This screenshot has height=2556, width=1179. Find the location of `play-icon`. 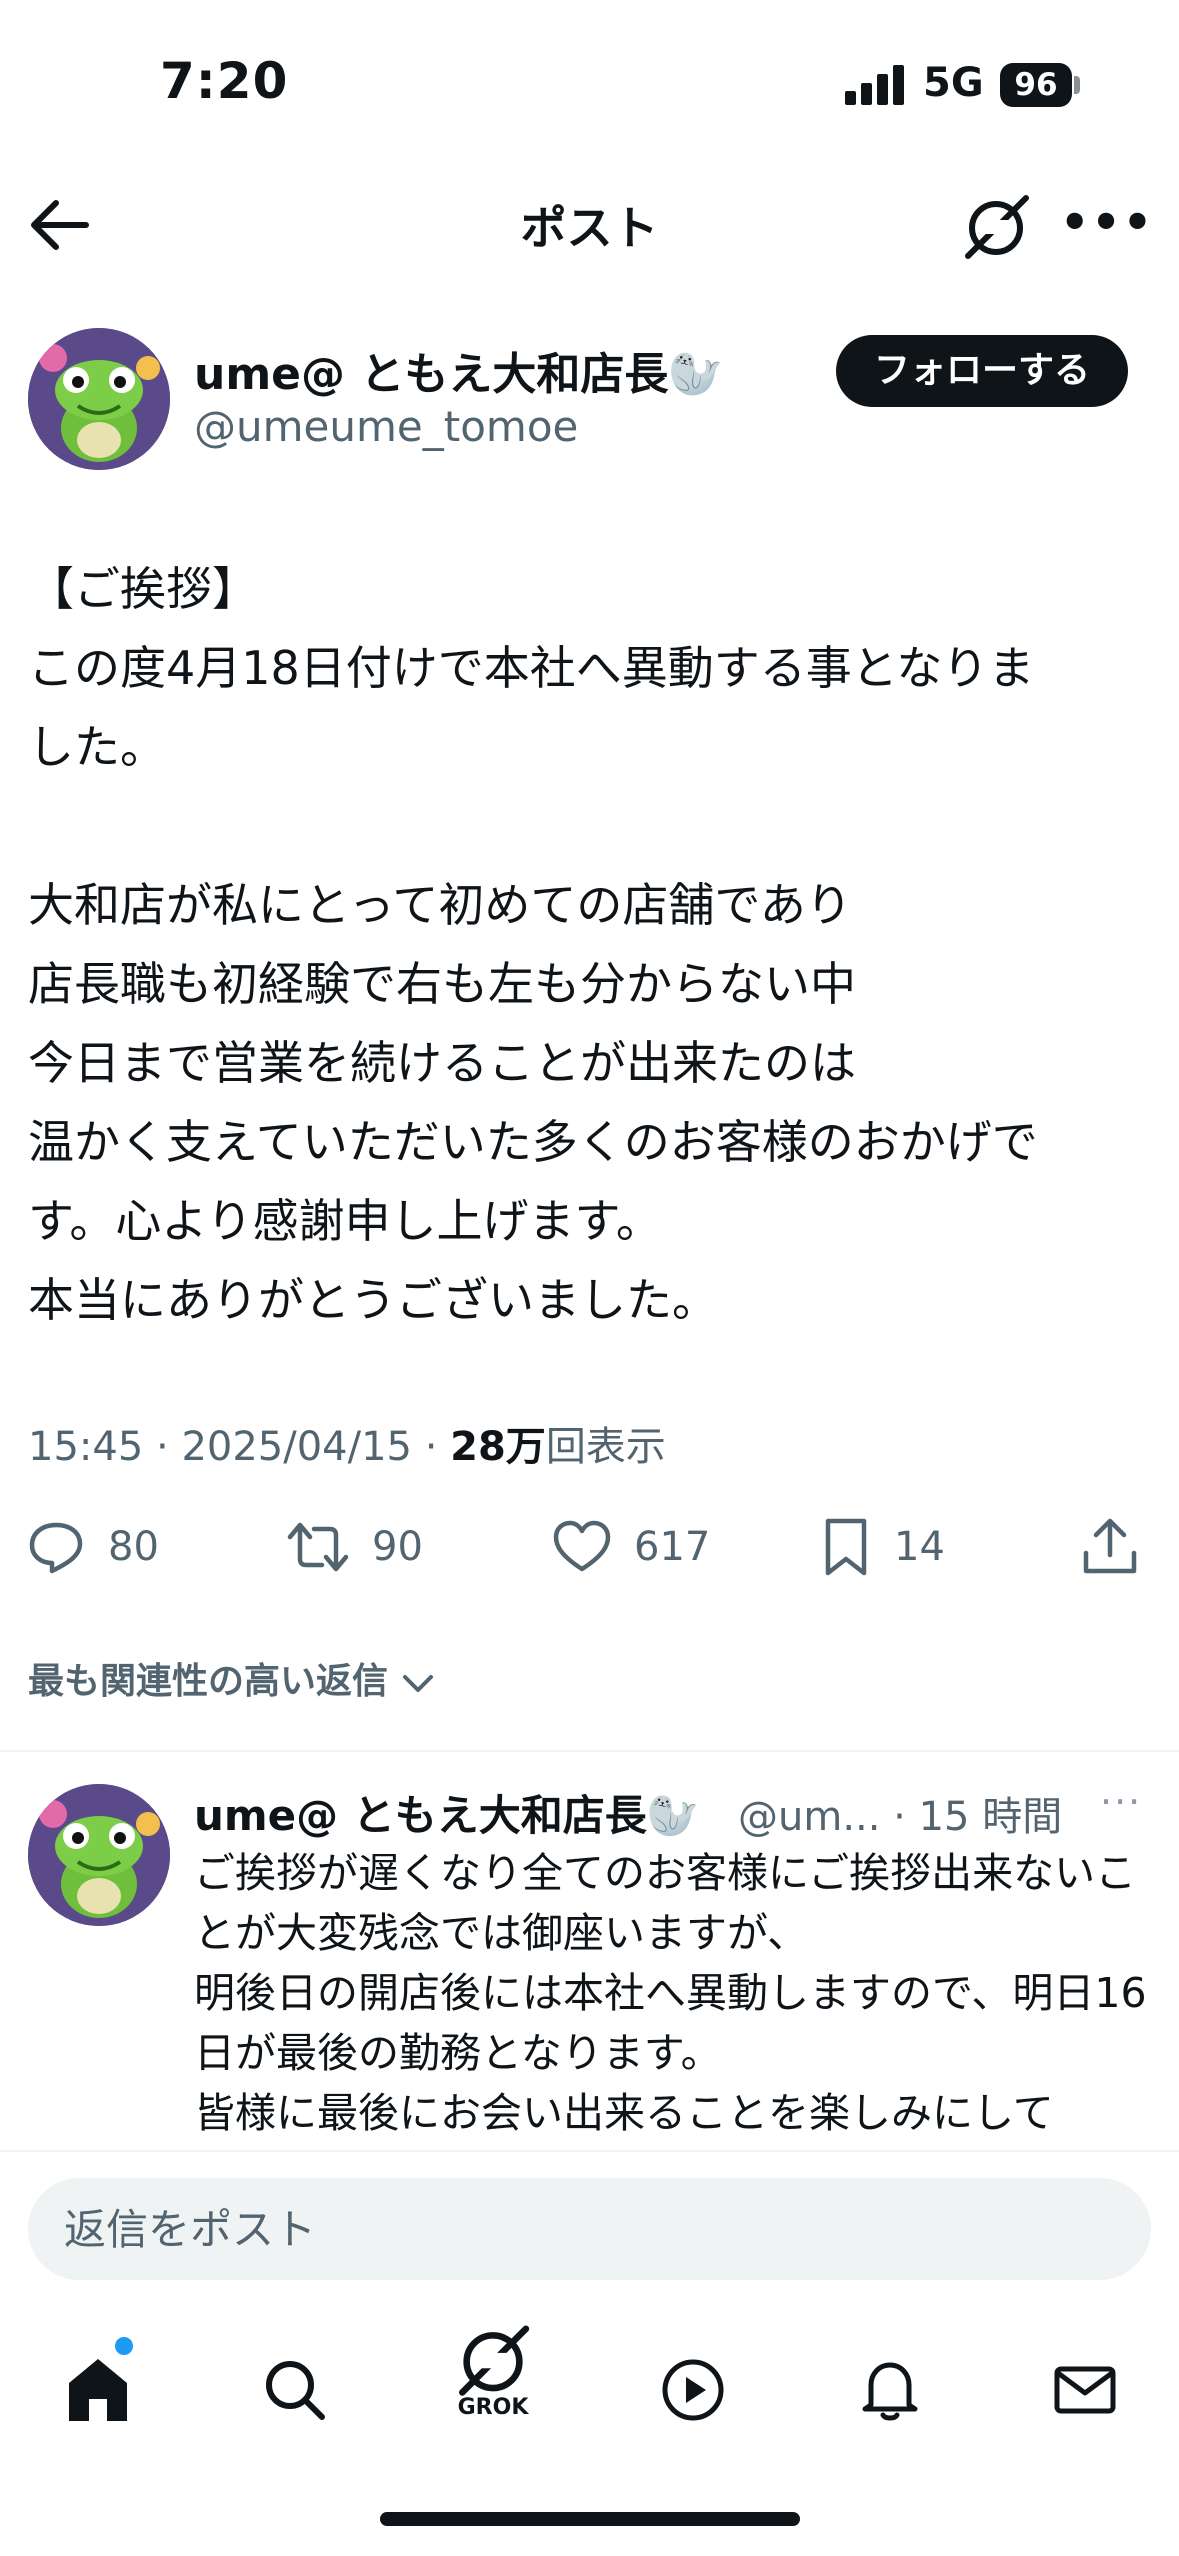

play-icon is located at coordinates (693, 2390).